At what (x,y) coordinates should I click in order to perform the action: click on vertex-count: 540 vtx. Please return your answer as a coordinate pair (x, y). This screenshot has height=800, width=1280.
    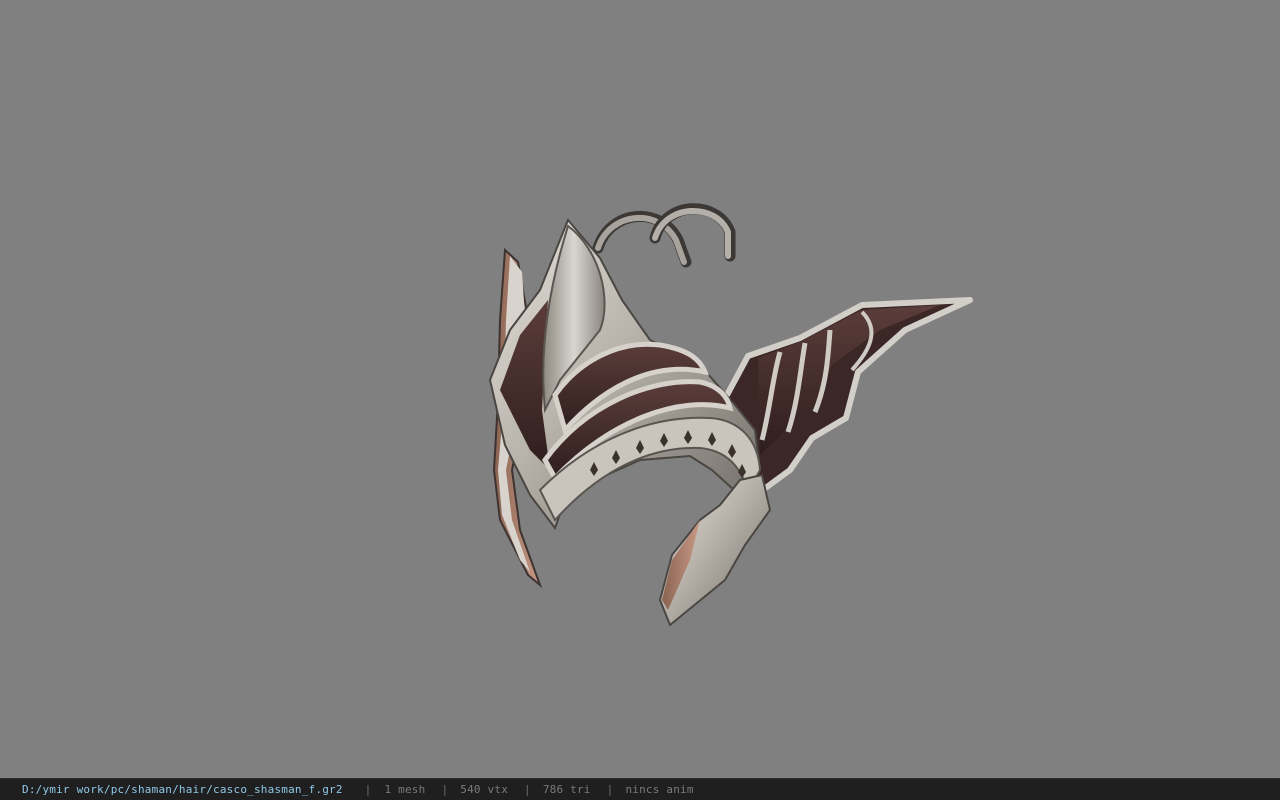
    Looking at the image, I should click on (484, 789).